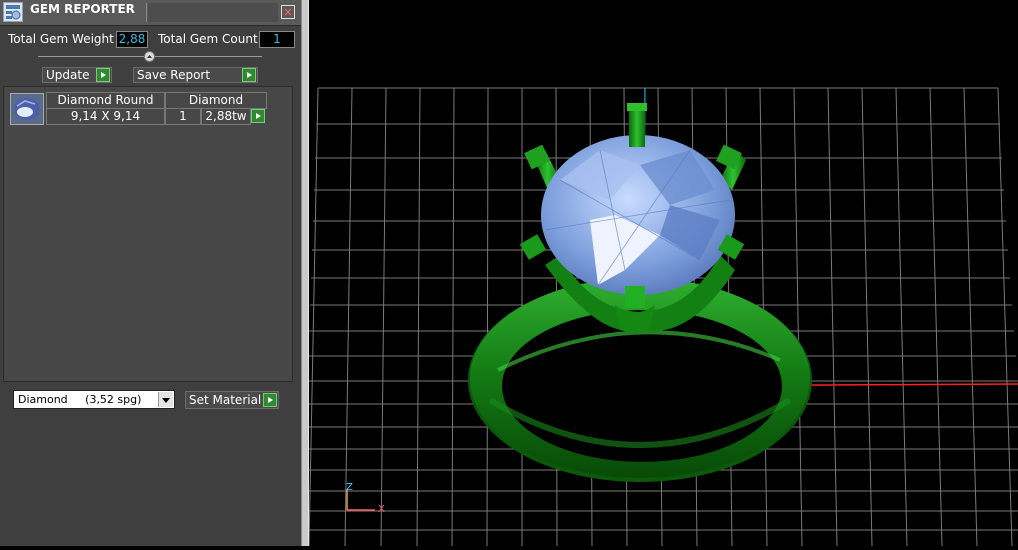 The width and height of the screenshot is (1018, 550). I want to click on diamond-gem, so click(638, 215).